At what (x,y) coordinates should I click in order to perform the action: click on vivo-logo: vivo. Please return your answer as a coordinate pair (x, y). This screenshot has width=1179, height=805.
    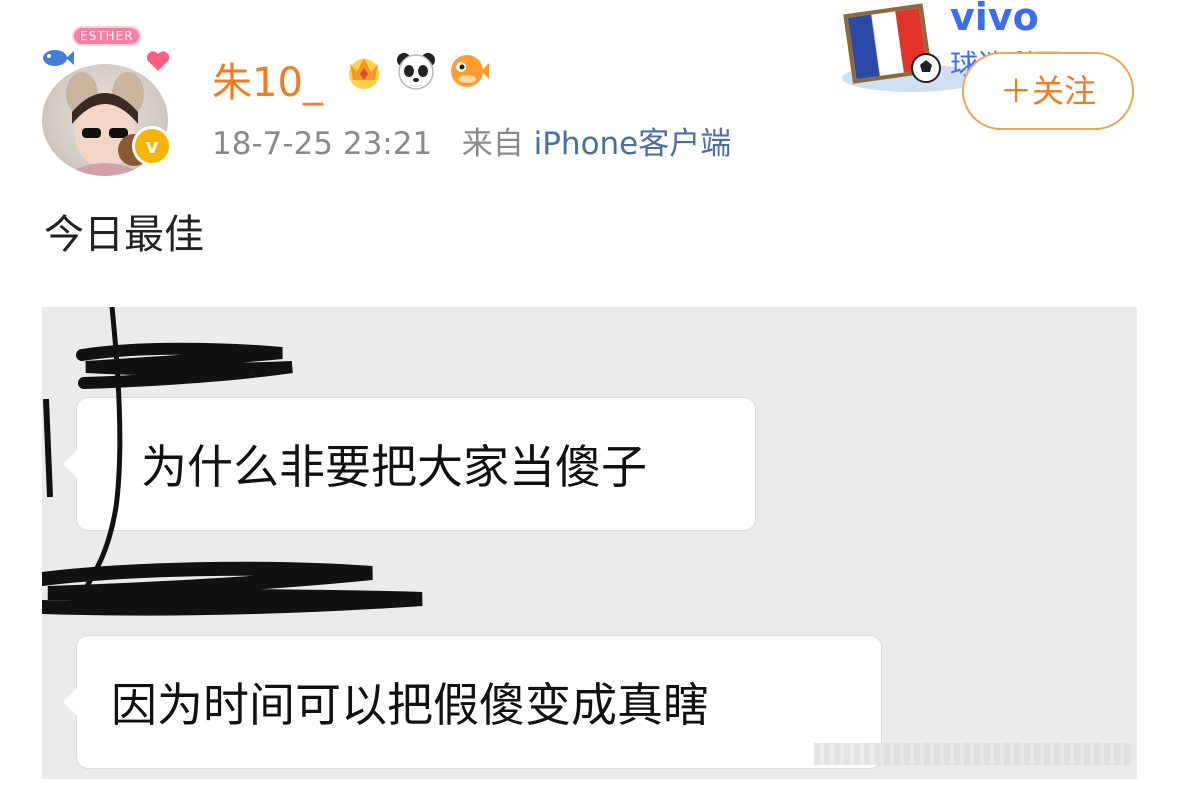
    Looking at the image, I should click on (994, 19).